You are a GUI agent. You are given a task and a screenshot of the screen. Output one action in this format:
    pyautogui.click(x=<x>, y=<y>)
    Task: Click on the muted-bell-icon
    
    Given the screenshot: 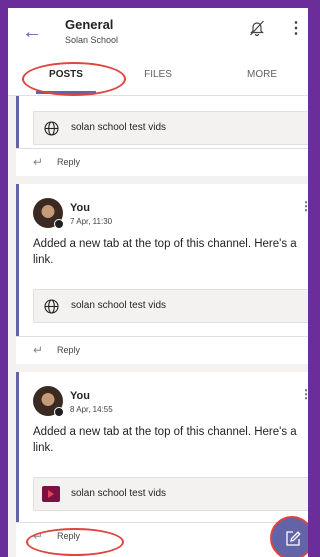 What is the action you would take?
    pyautogui.click(x=257, y=30)
    